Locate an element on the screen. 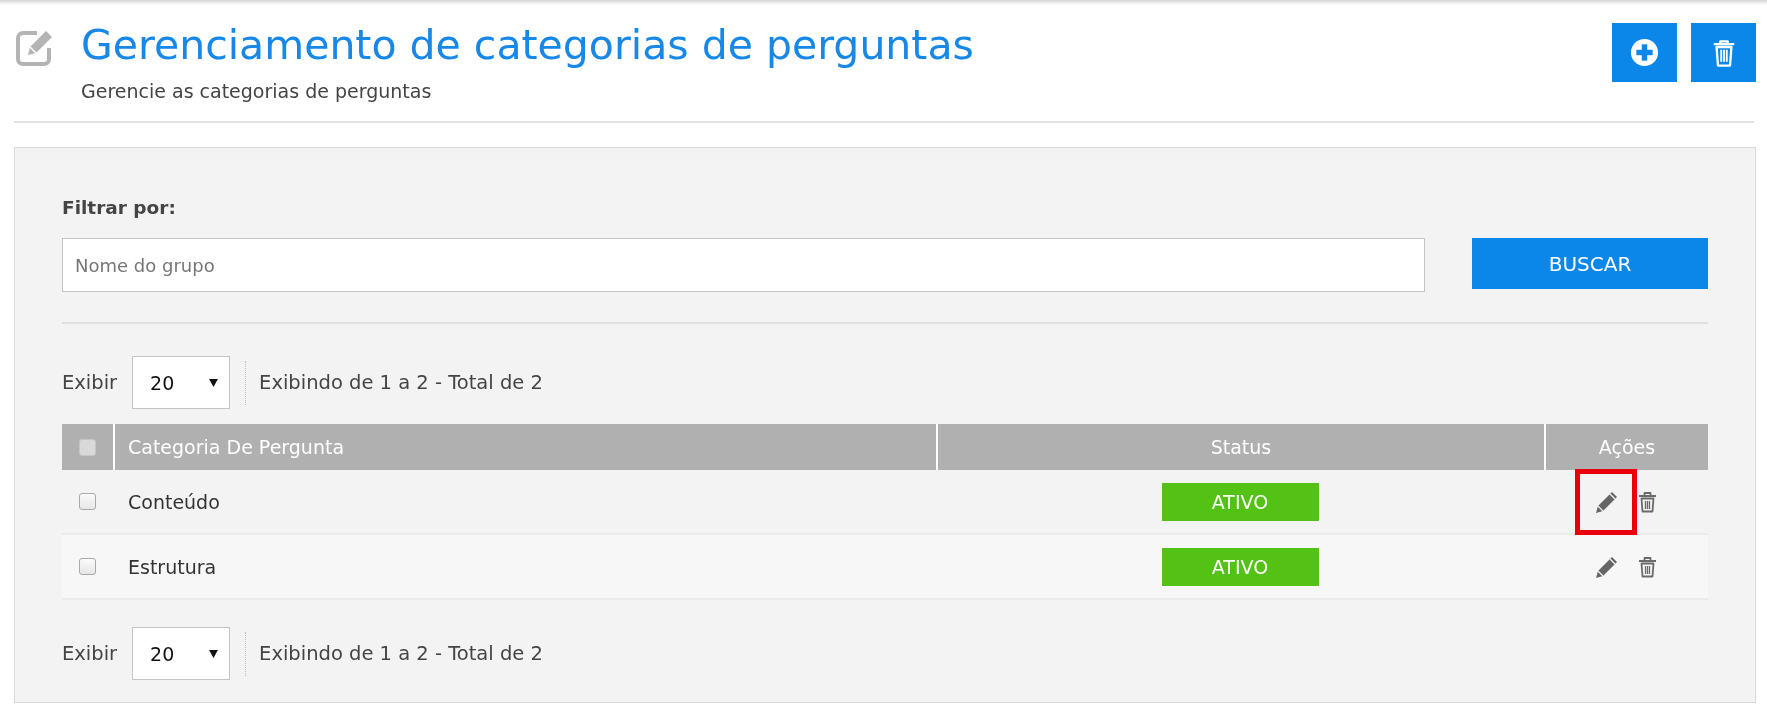 This screenshot has width=1767, height=719. pencil-square-icon is located at coordinates (34, 47).